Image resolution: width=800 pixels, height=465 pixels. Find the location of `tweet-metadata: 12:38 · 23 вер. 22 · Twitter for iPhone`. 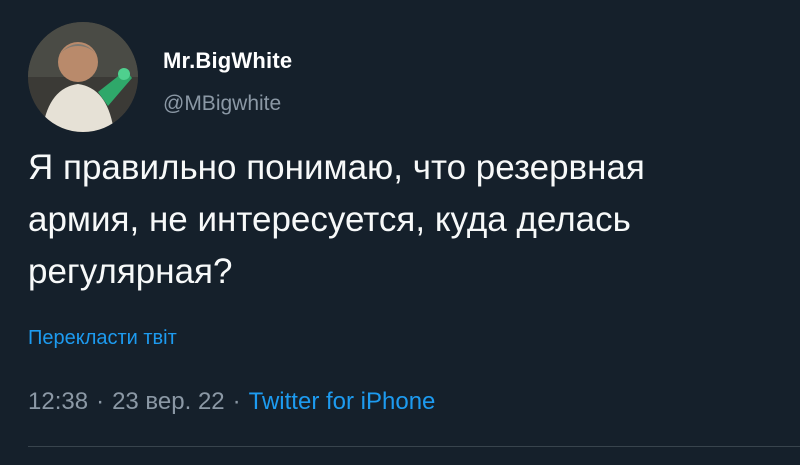

tweet-metadata: 12:38 · 23 вер. 22 · Twitter for iPhone is located at coordinates (231, 402).